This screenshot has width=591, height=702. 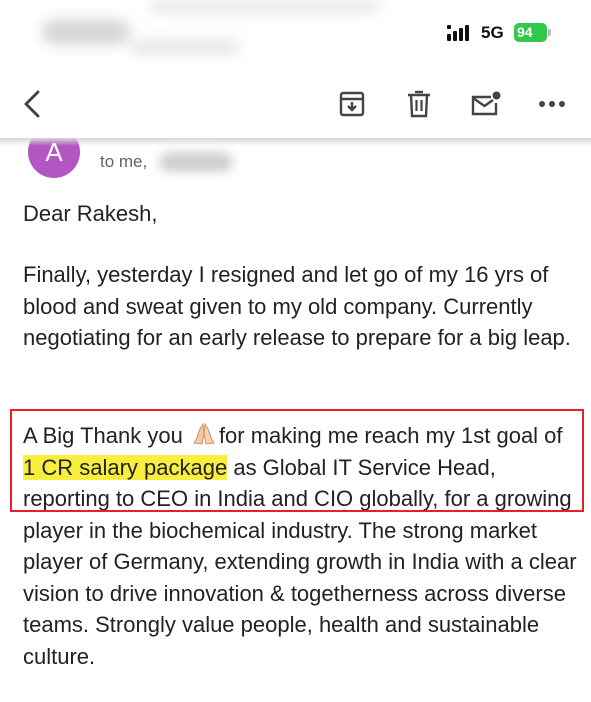 I want to click on toolbar-shadow, so click(x=295, y=142).